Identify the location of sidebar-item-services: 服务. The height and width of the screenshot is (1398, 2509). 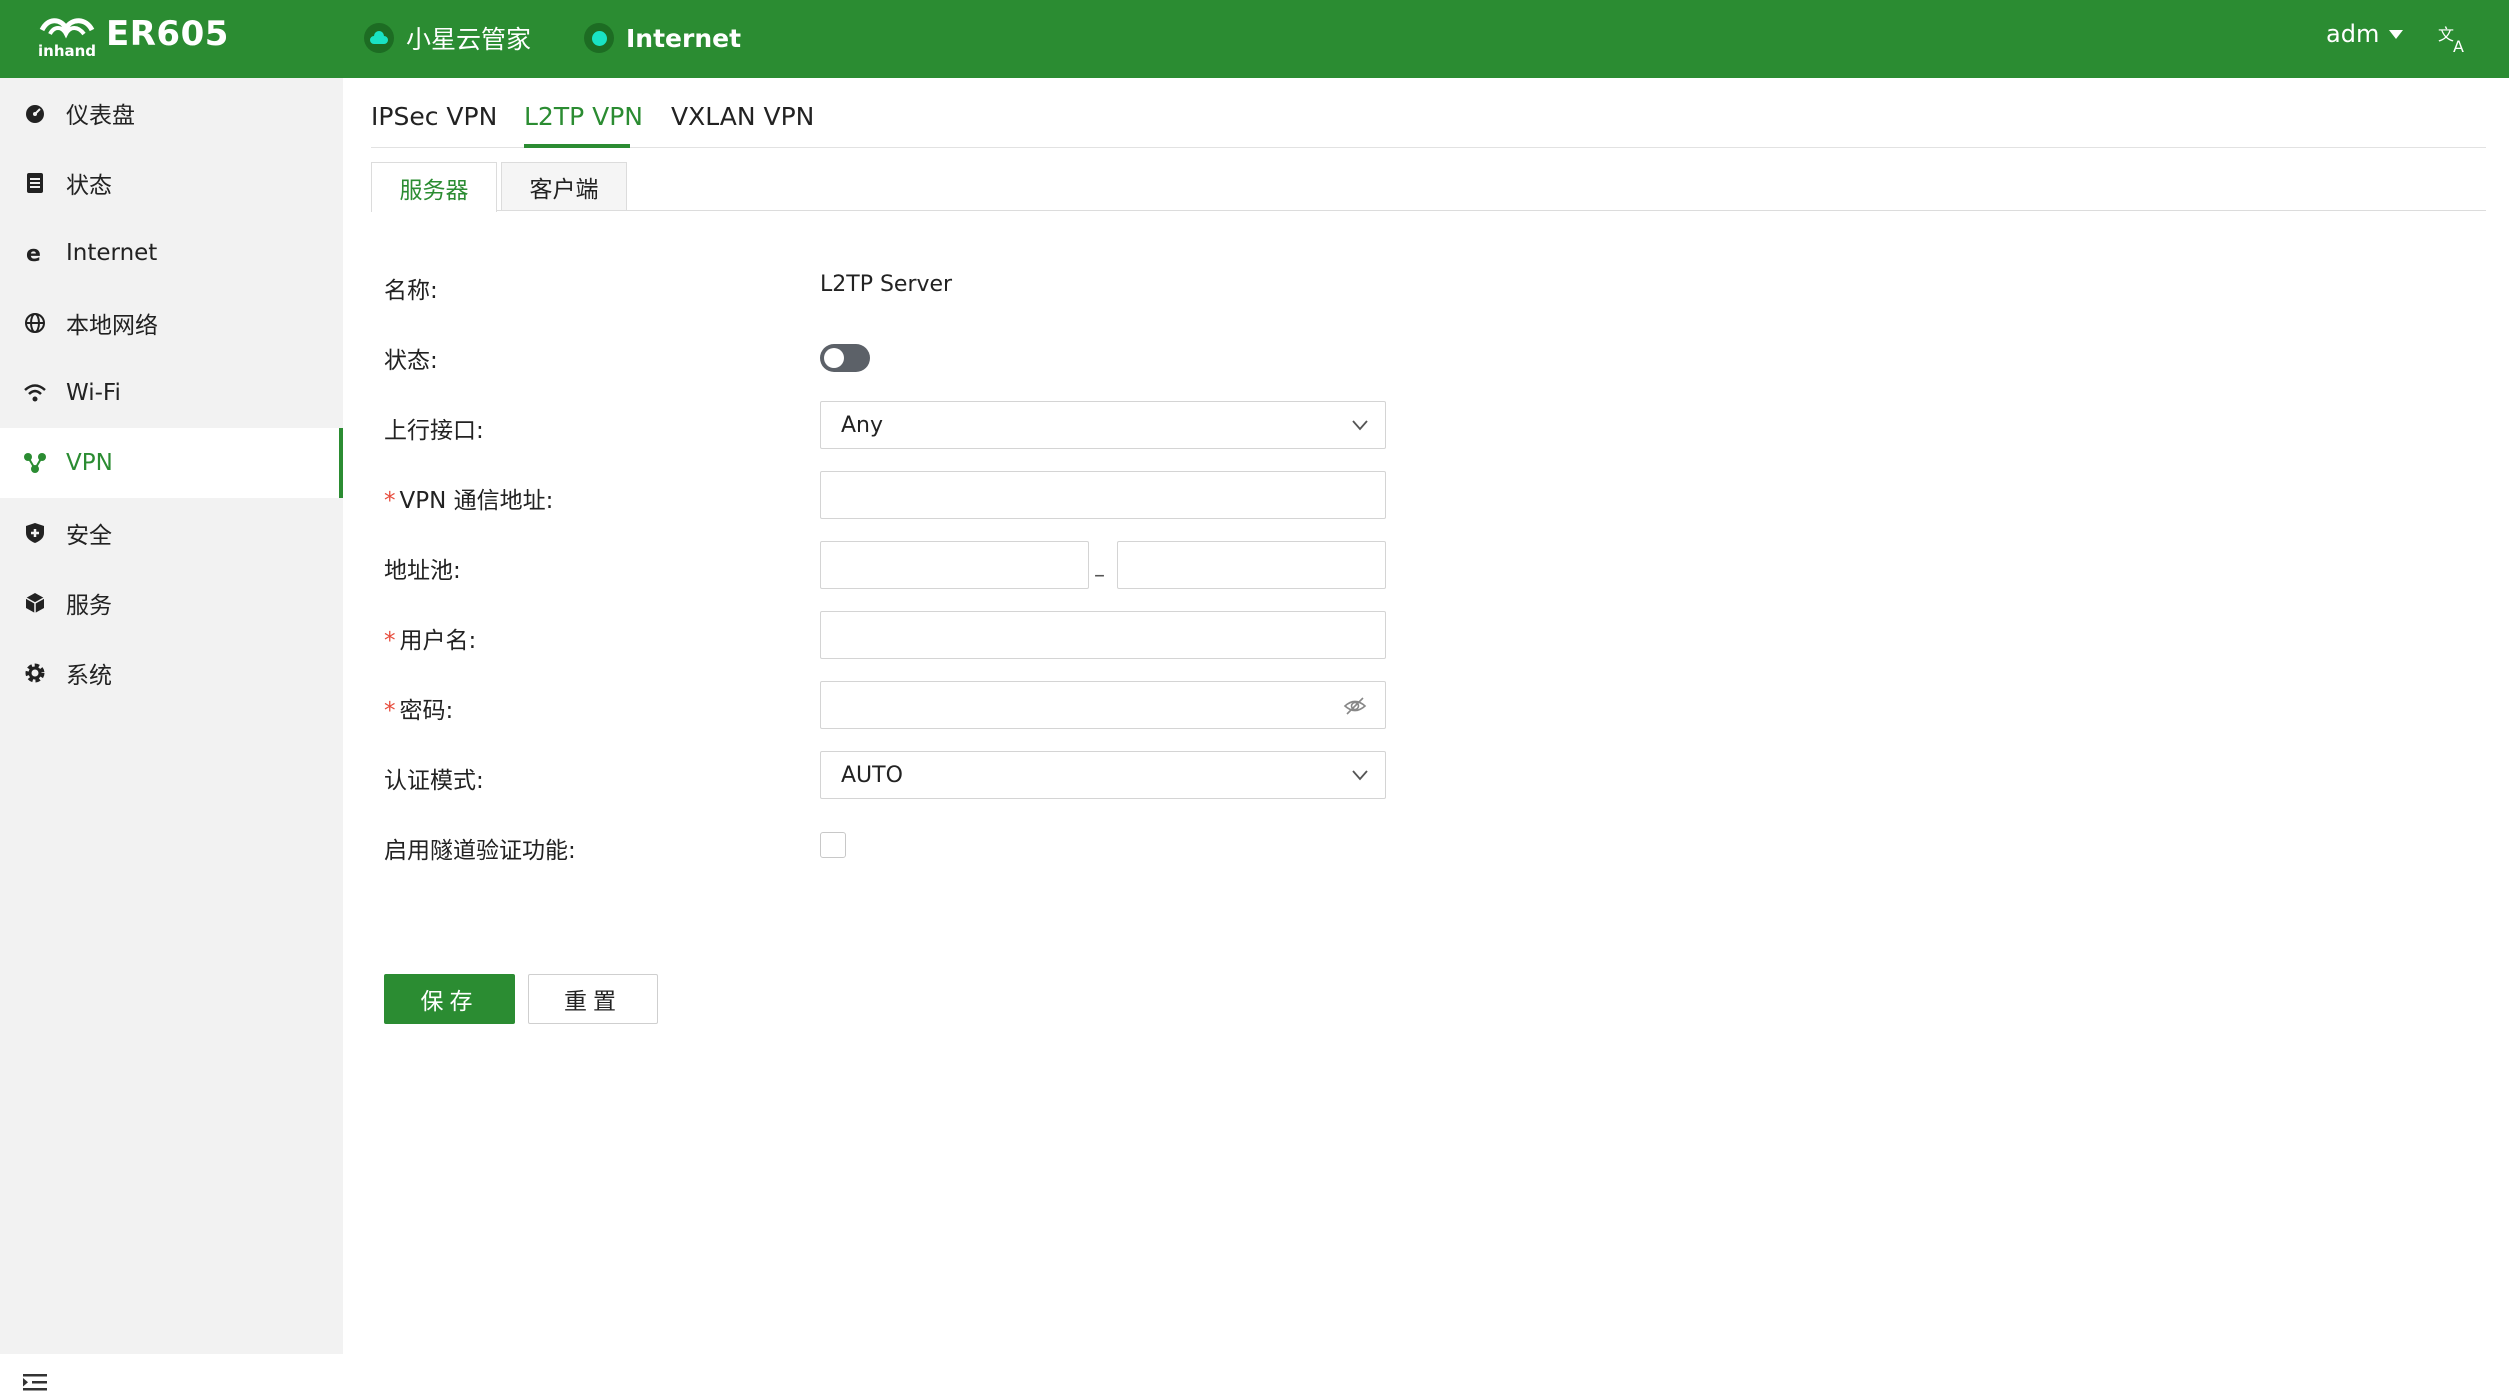
(171, 603).